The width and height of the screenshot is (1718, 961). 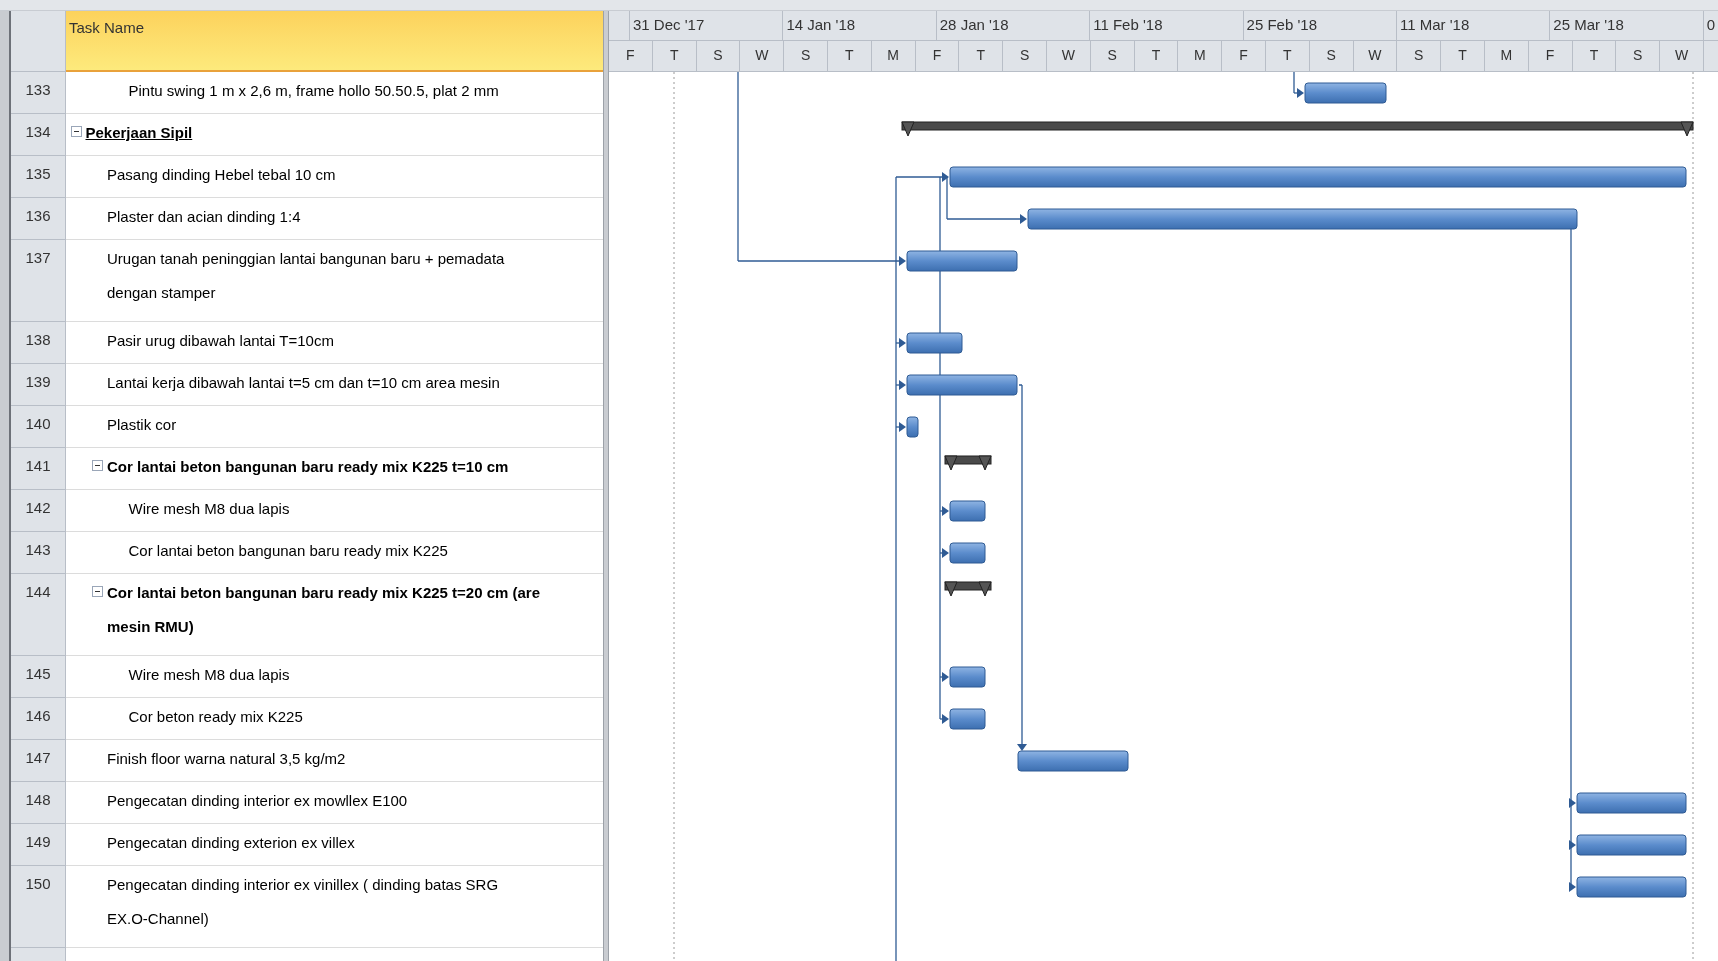 I want to click on row-number: 138, so click(x=38, y=343).